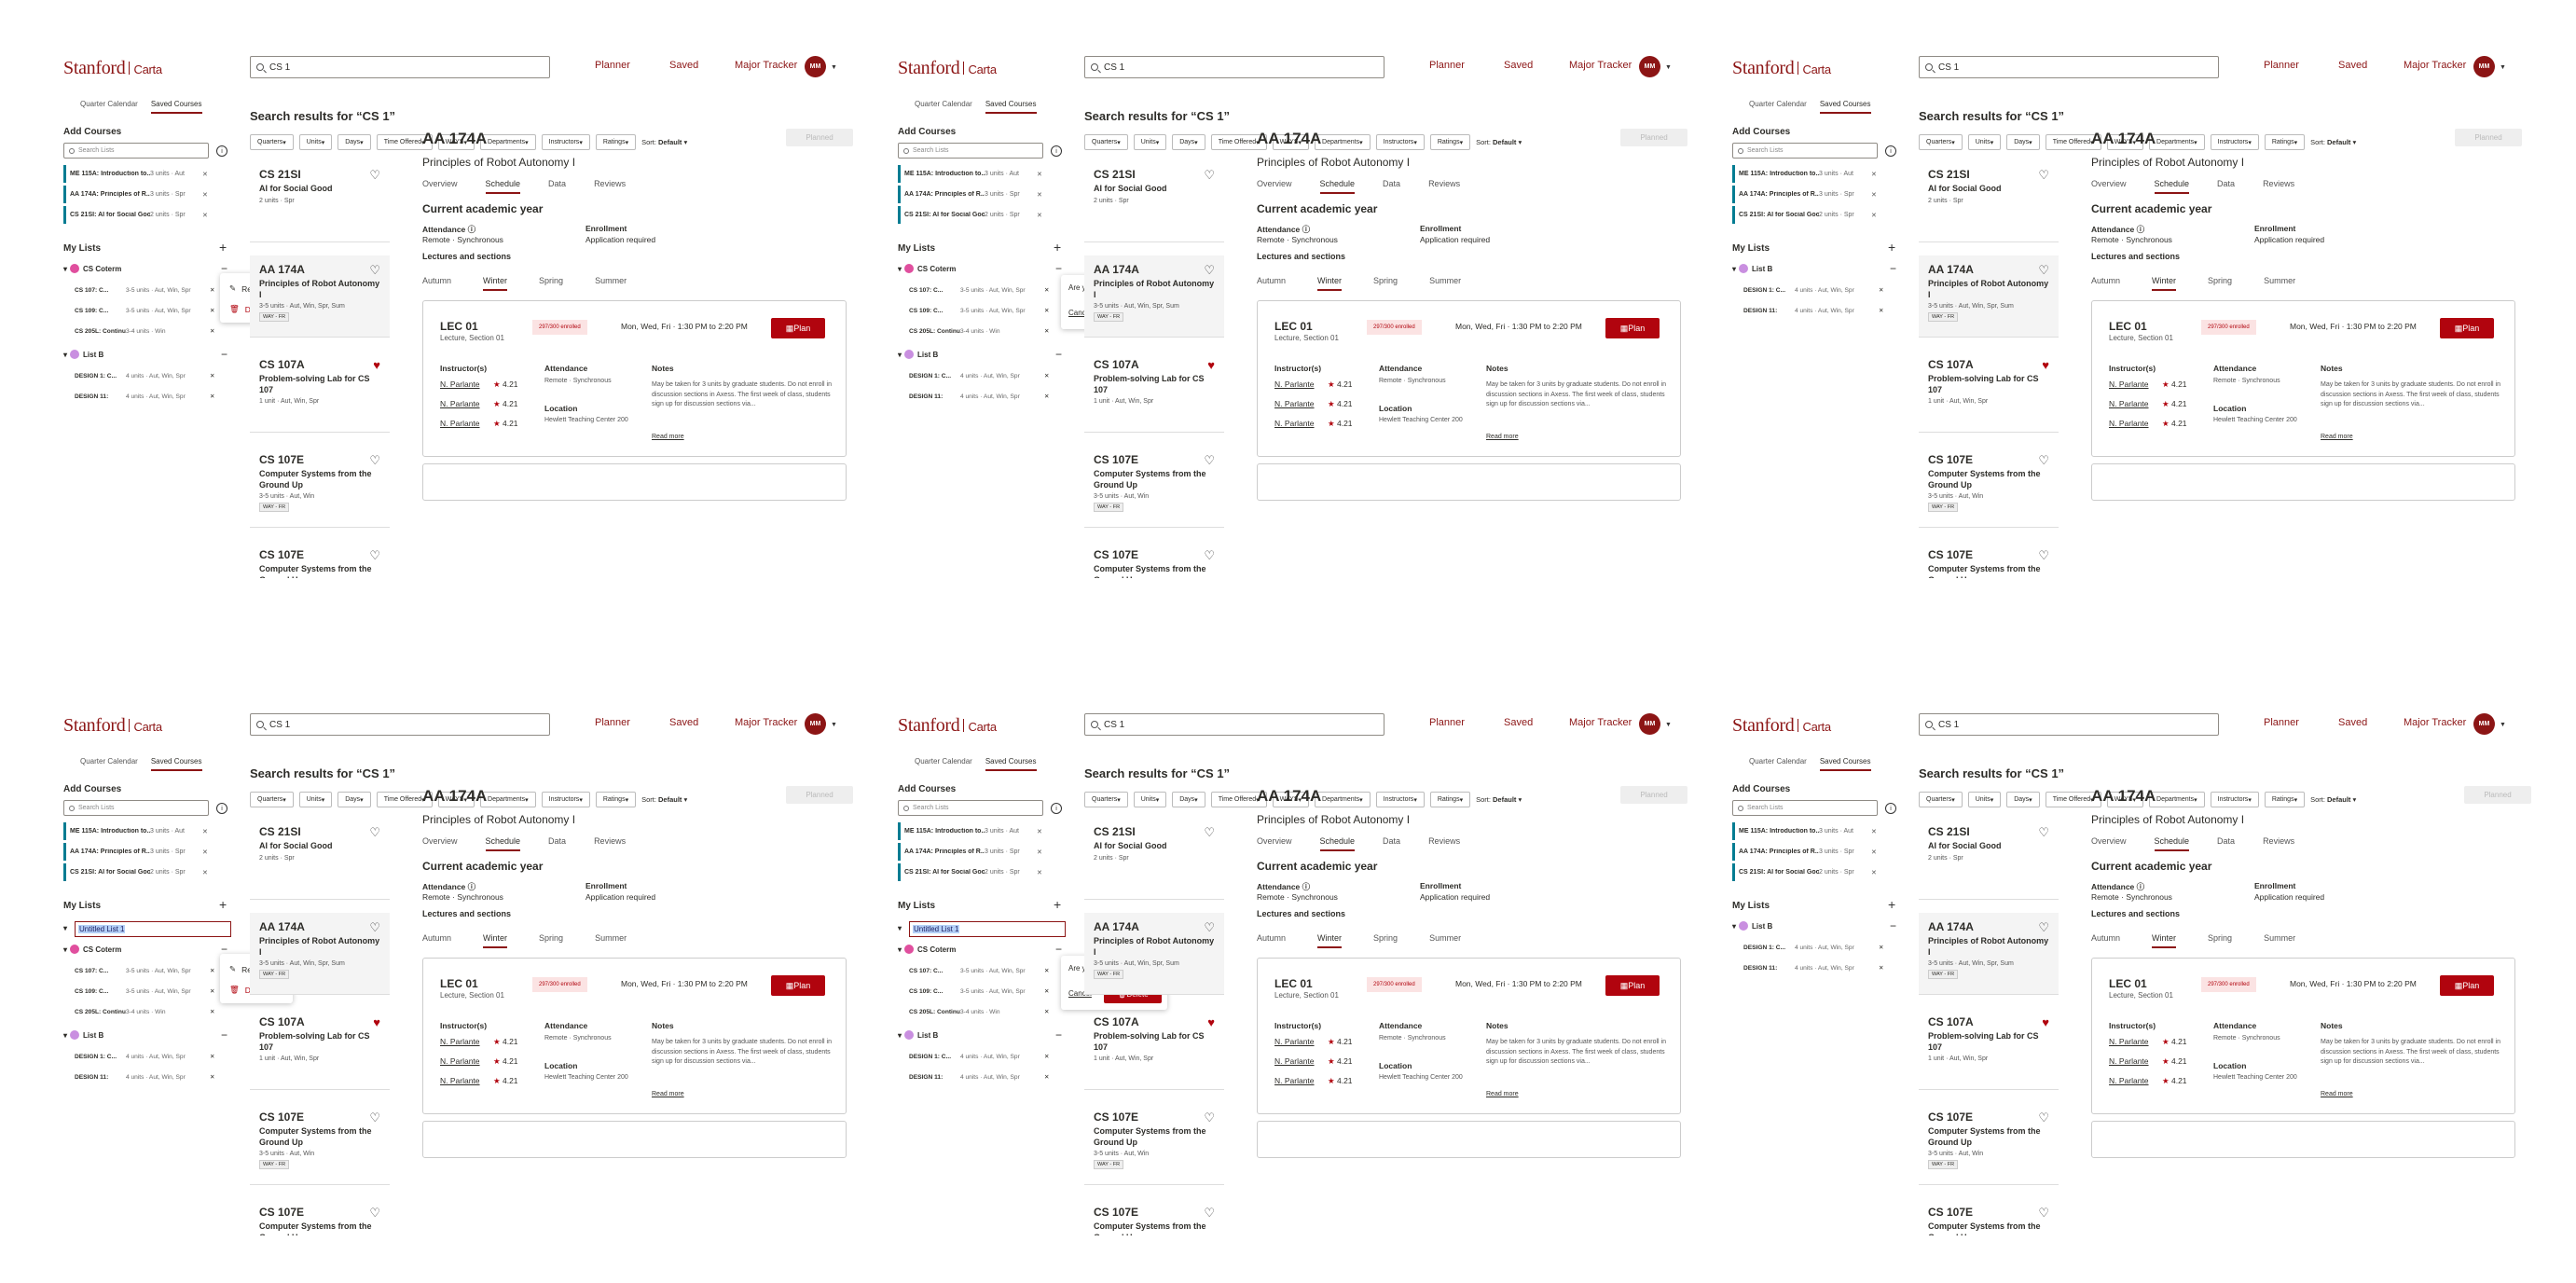 This screenshot has width=2576, height=1283. I want to click on list-course-row: CS 205L: Continu... 3-4 units · Win ✕, so click(984, 331).